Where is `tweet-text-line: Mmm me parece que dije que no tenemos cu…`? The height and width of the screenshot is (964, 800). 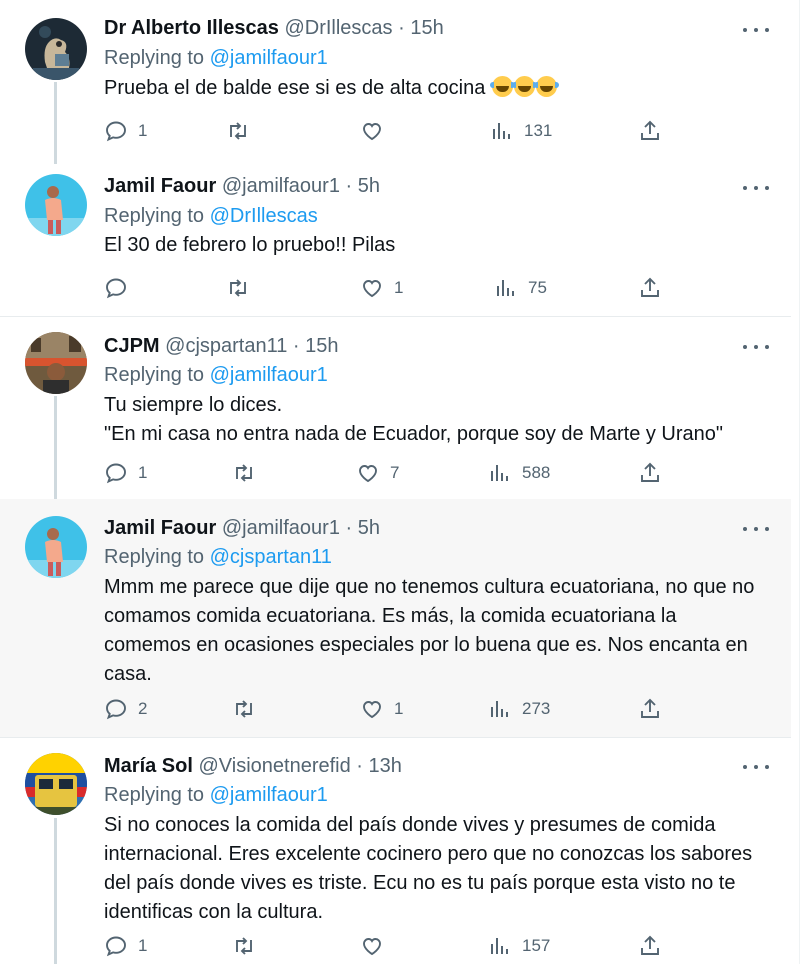 tweet-text-line: Mmm me parece que dije que no tenemos cu… is located at coordinates (429, 587).